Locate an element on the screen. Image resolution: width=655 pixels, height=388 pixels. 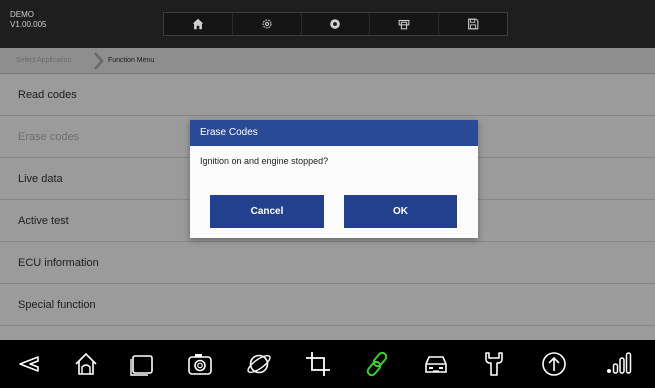
vehicle-button is located at coordinates (436, 364).